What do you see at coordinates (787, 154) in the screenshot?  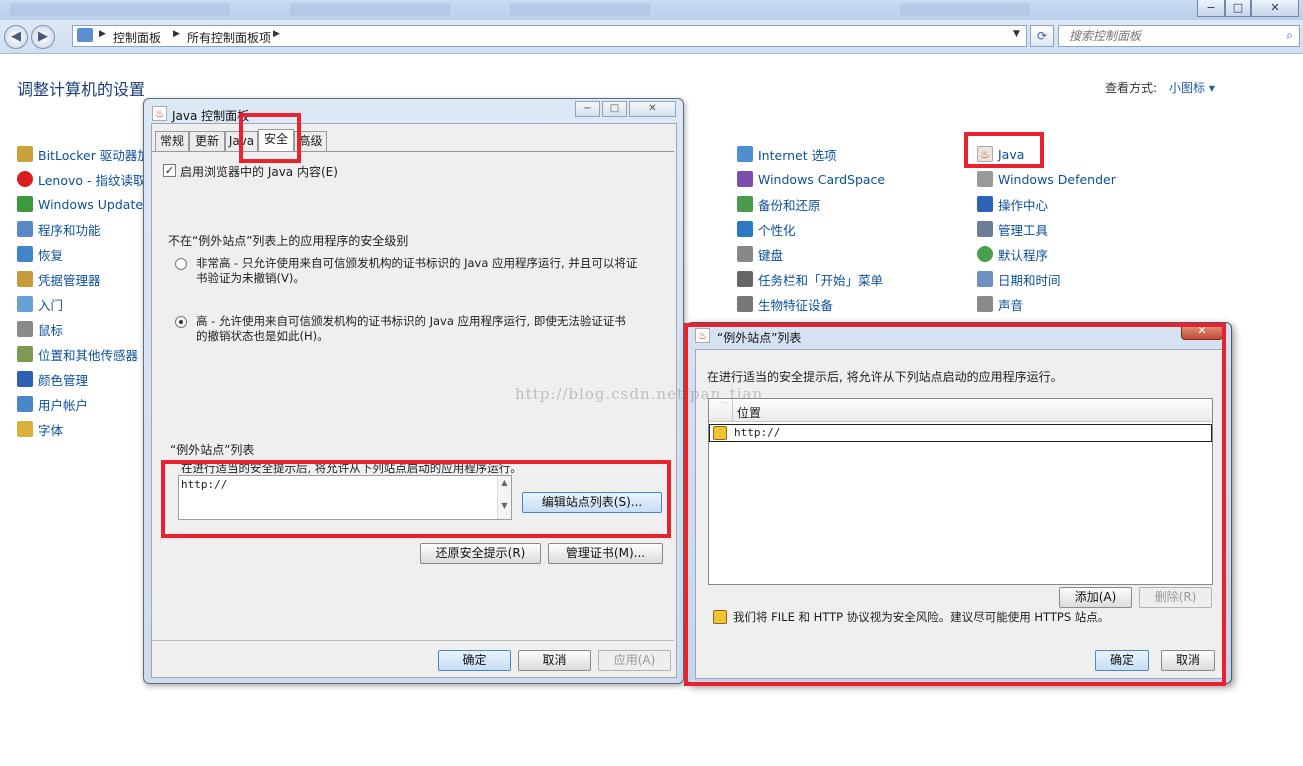 I see `cp-item-internet-options: Internet 选项` at bounding box center [787, 154].